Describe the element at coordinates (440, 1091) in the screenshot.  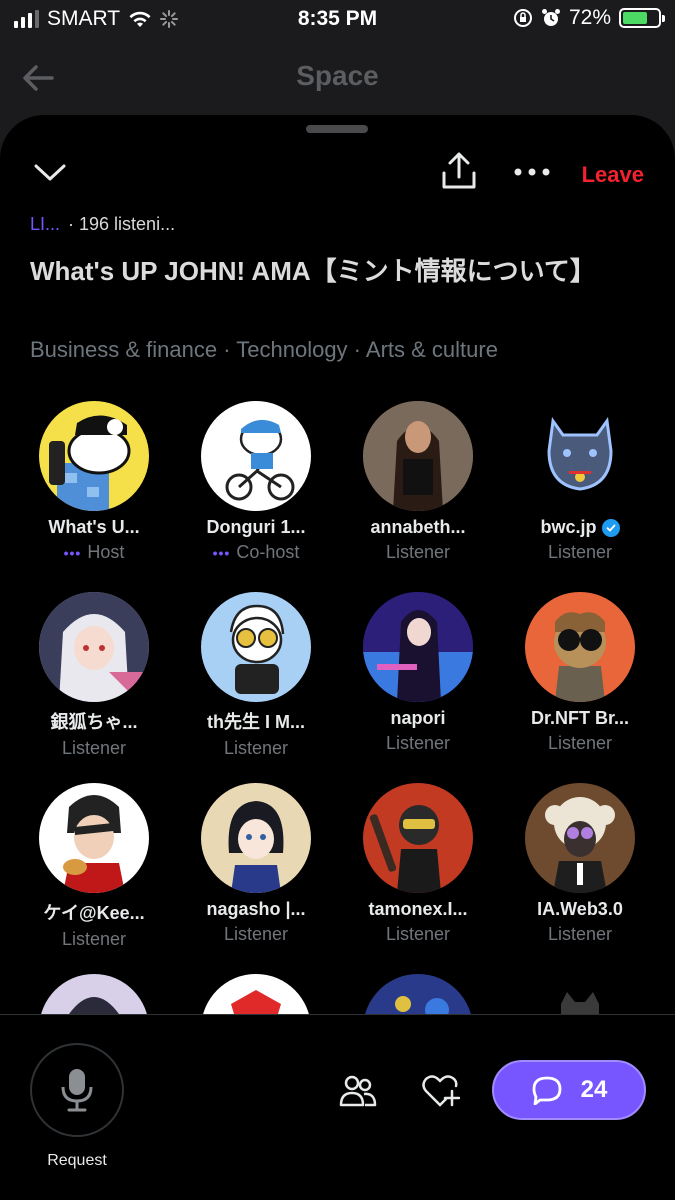
I see `heart-plus-icon` at that location.